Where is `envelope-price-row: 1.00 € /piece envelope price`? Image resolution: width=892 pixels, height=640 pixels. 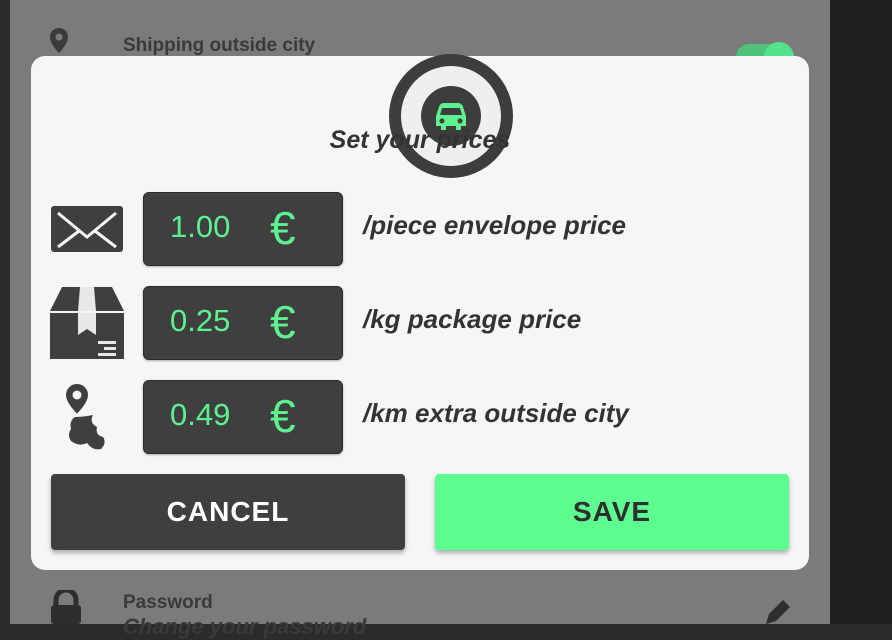 envelope-price-row: 1.00 € /piece envelope price is located at coordinates (420, 229).